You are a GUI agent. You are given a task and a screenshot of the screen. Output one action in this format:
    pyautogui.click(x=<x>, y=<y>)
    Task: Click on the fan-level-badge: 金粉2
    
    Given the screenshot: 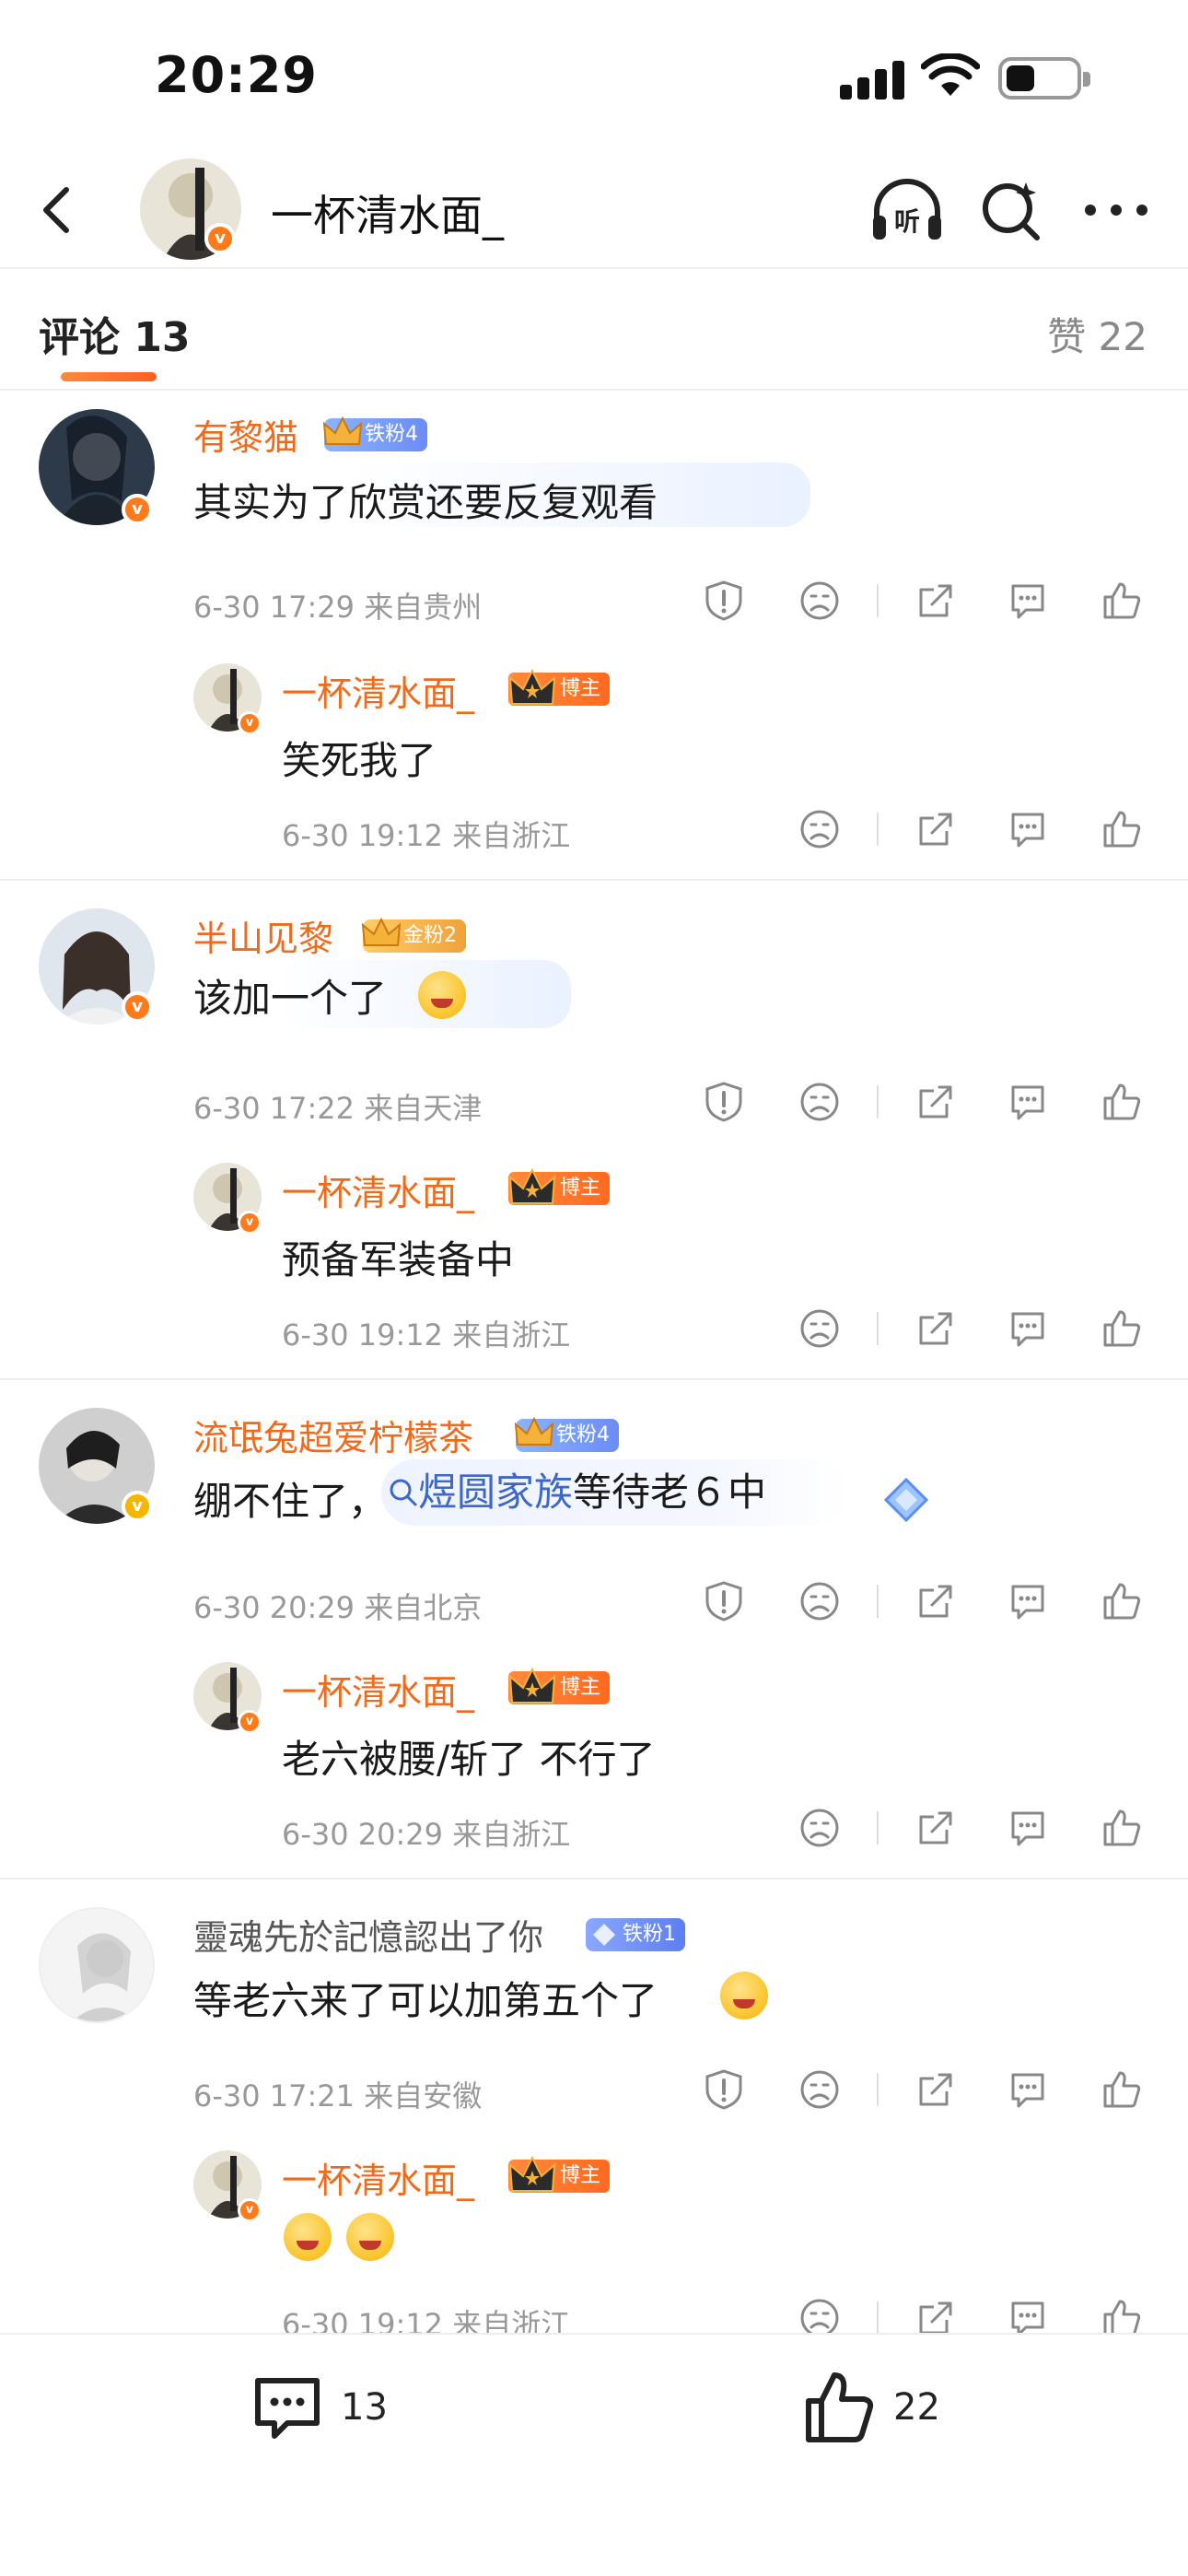 What is the action you would take?
    pyautogui.click(x=413, y=935)
    